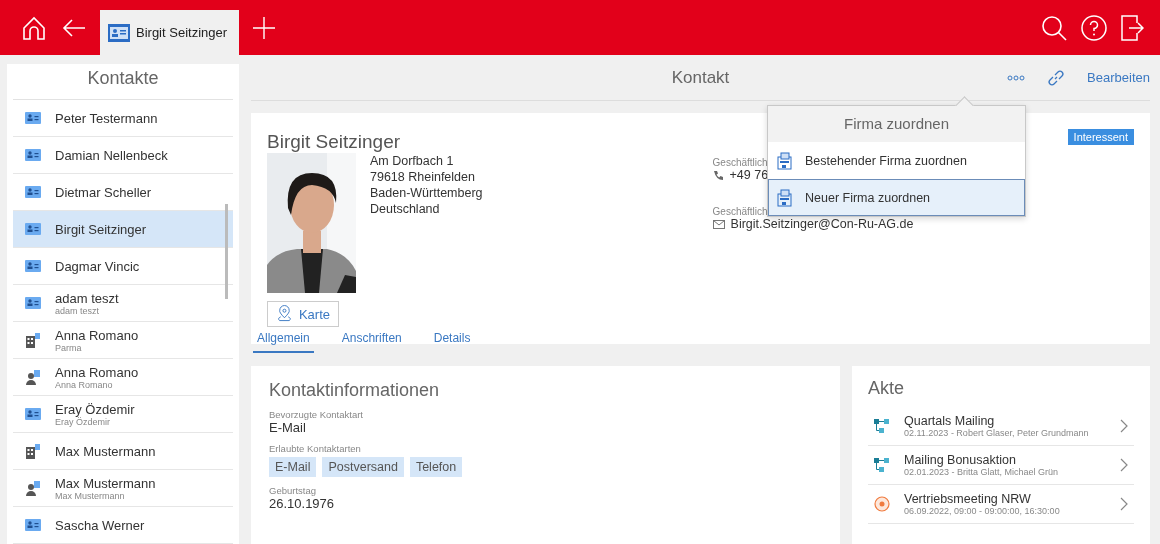  I want to click on contact-type-tag: E-Mail, so click(293, 467).